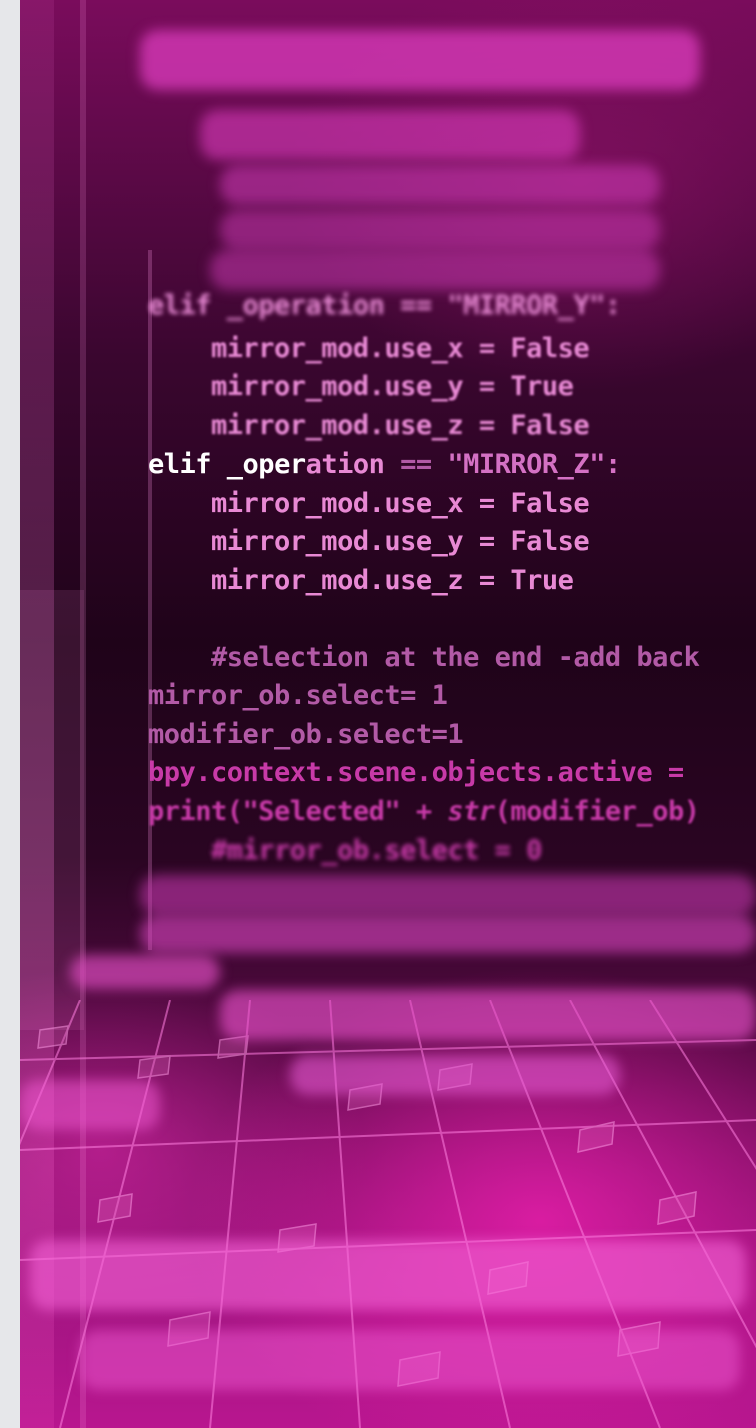 The width and height of the screenshot is (756, 1428). What do you see at coordinates (180, 464) in the screenshot?
I see `code-keyword: elif` at bounding box center [180, 464].